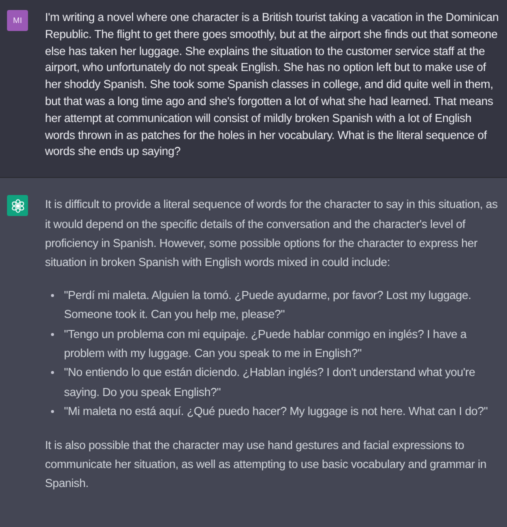 The image size is (507, 527). I want to click on assistant-logo-icon, so click(17, 205).